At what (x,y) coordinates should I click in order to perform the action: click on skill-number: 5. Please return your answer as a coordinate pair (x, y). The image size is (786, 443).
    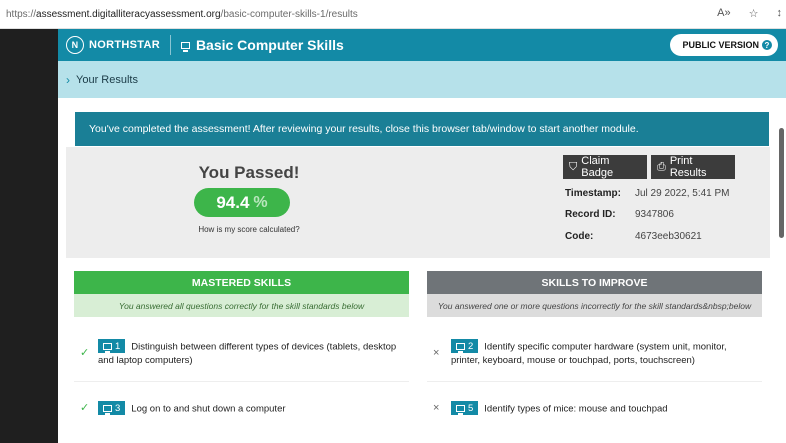
    Looking at the image, I should click on (471, 408).